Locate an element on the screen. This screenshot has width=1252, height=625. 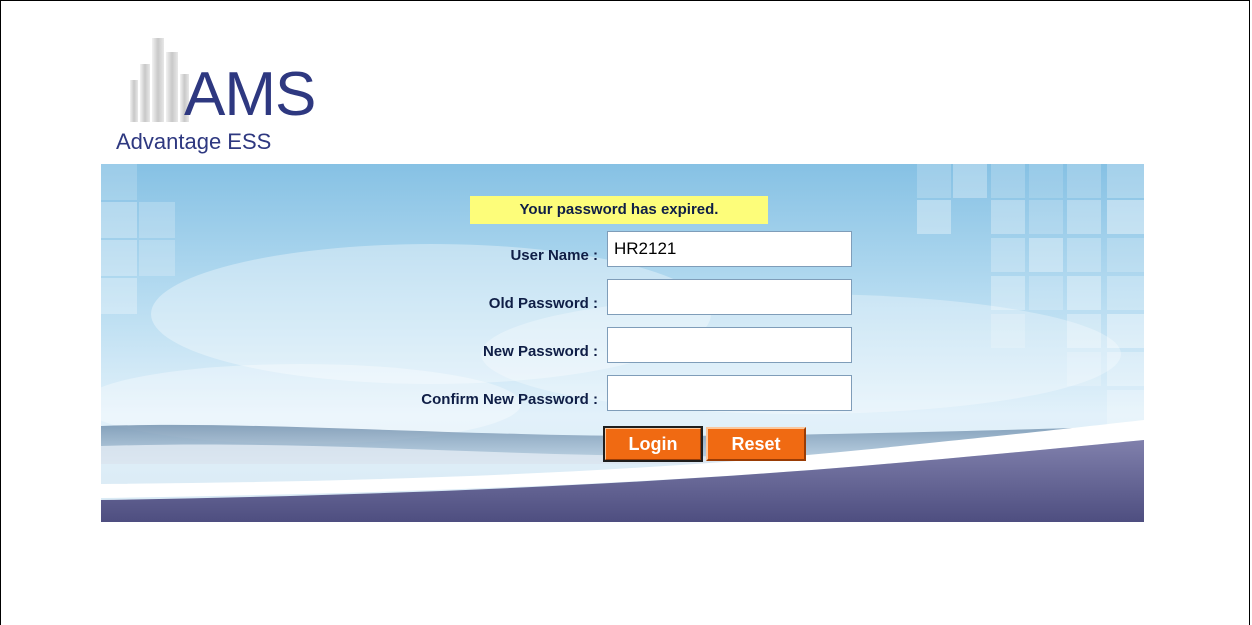
brand-name: AMS is located at coordinates (250, 94).